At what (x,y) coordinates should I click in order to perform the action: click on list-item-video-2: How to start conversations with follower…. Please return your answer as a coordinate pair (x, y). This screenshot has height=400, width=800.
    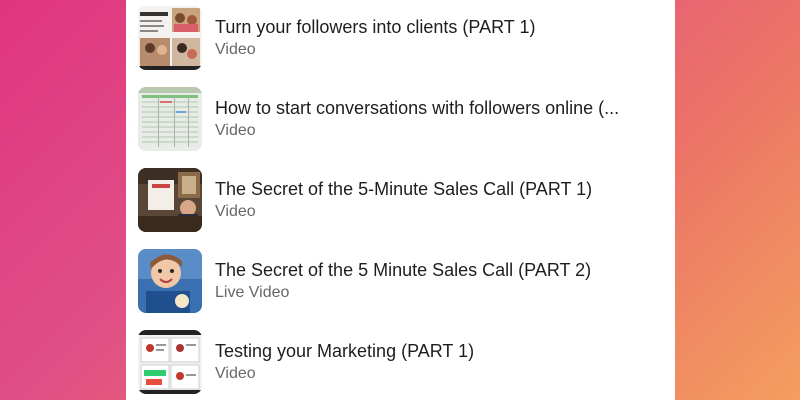
    Looking at the image, I should click on (403, 119).